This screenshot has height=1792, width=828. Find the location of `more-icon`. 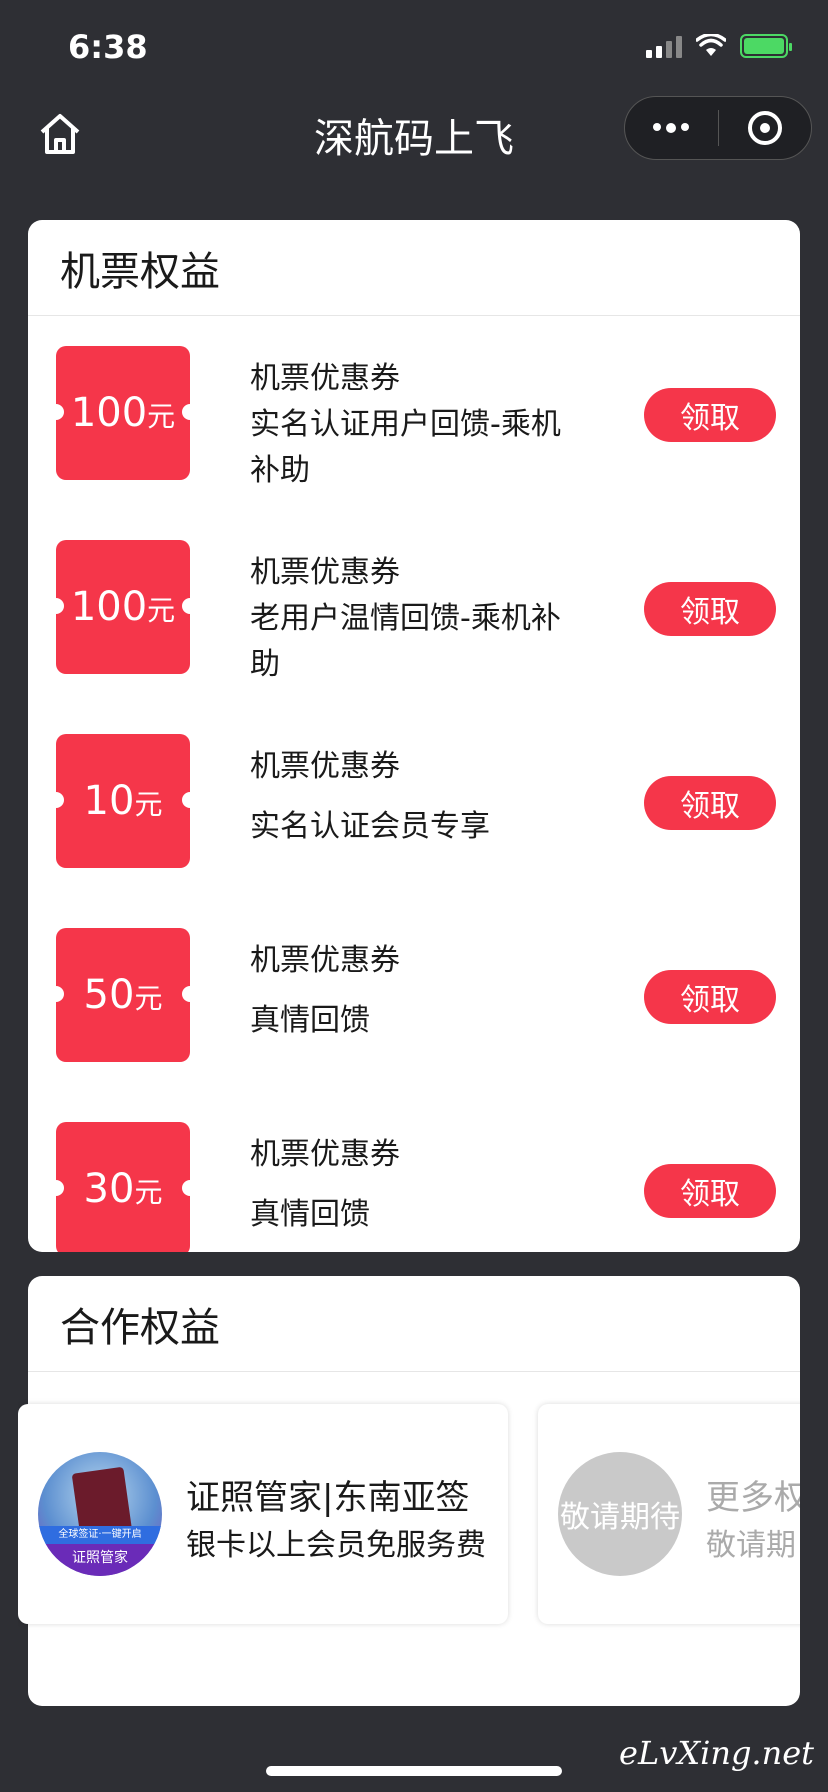

more-icon is located at coordinates (671, 128).